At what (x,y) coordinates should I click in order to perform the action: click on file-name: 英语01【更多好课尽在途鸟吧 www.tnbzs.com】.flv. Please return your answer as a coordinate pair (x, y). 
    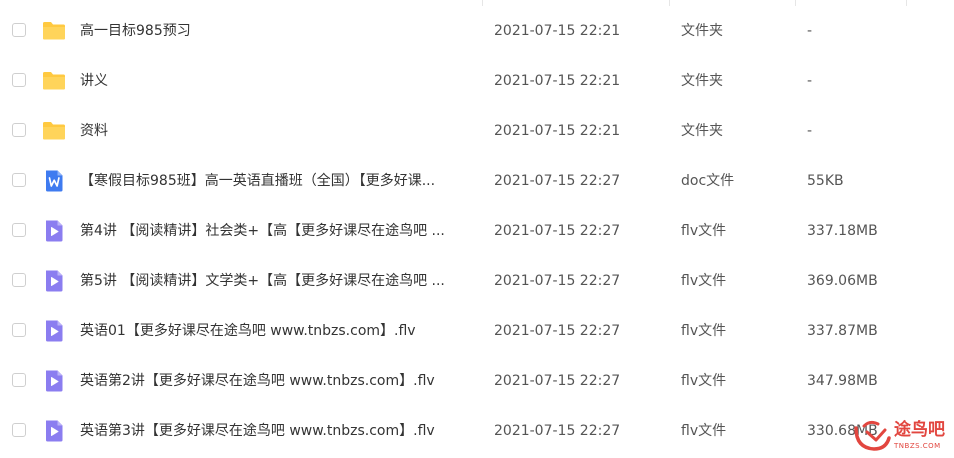
    Looking at the image, I should click on (248, 331).